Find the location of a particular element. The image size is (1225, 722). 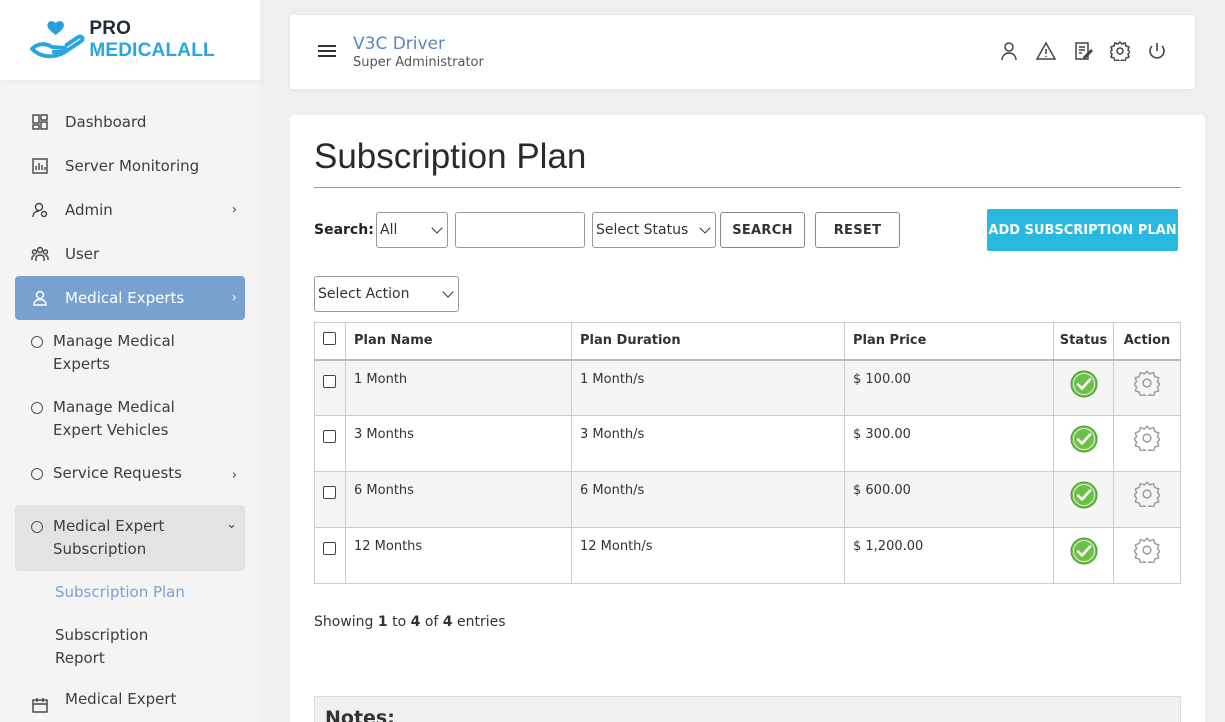

sidebar-subitem-subscription-report: Subscription Report is located at coordinates (130, 657).